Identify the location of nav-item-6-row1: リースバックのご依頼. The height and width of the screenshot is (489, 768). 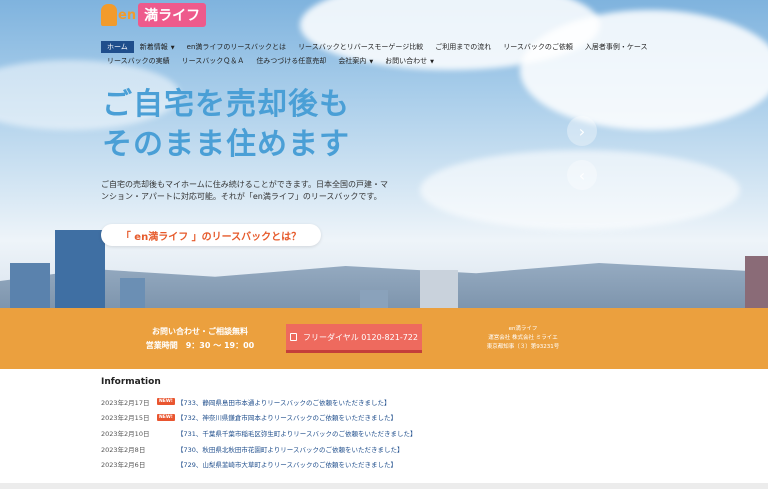
(538, 47).